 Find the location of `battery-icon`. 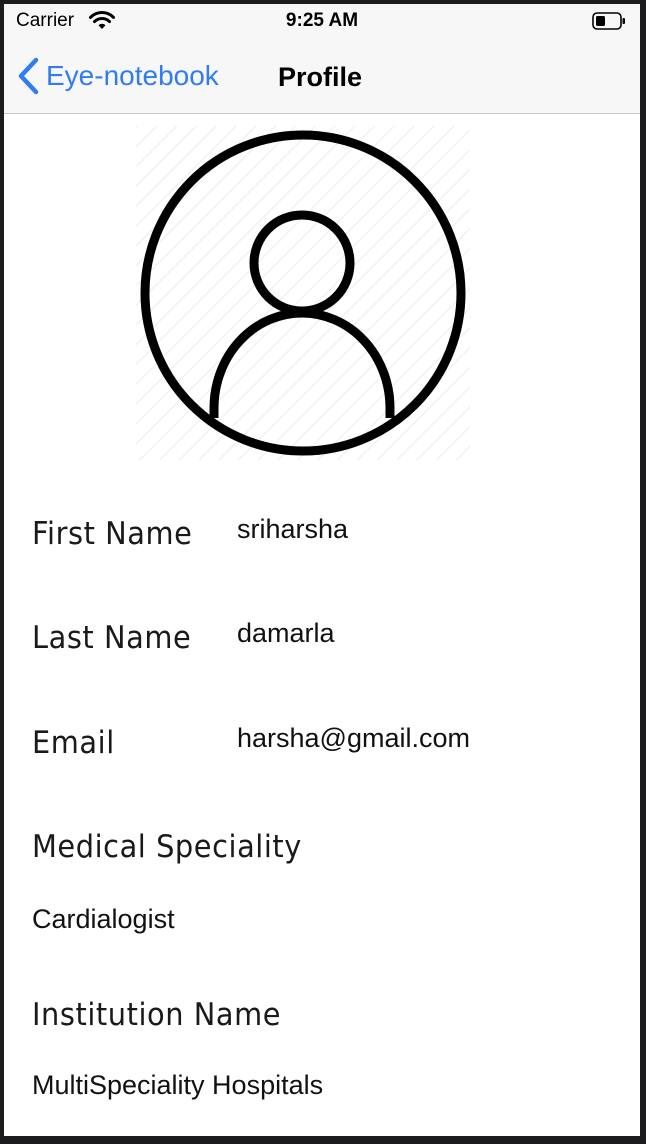

battery-icon is located at coordinates (608, 21).